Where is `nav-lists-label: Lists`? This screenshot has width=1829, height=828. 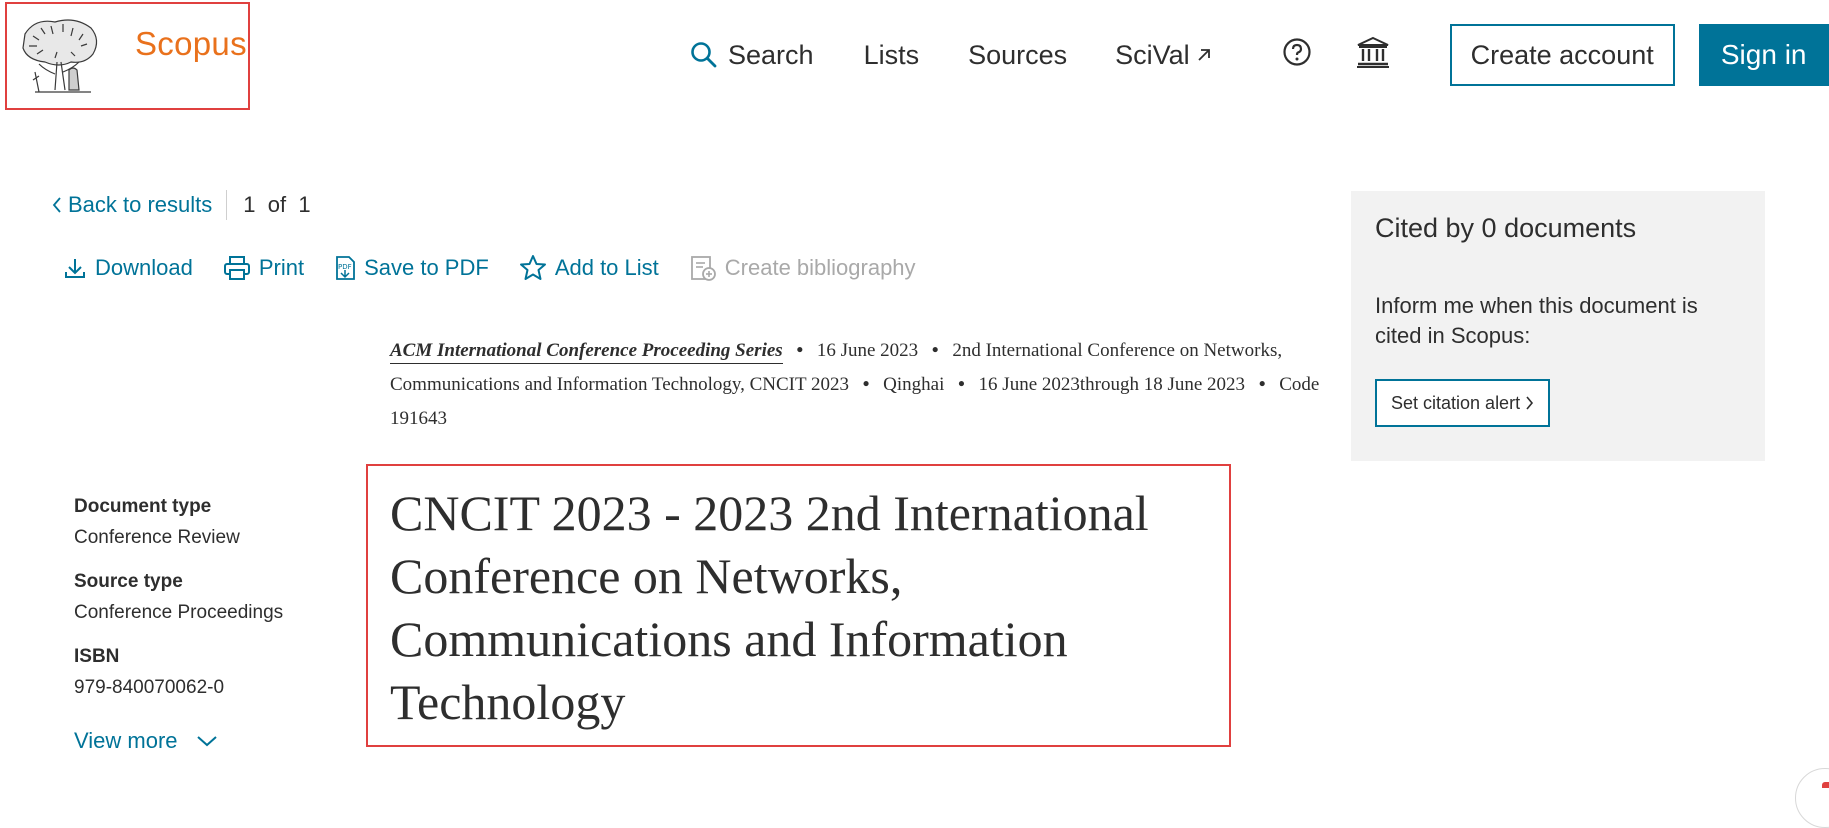 nav-lists-label: Lists is located at coordinates (891, 54).